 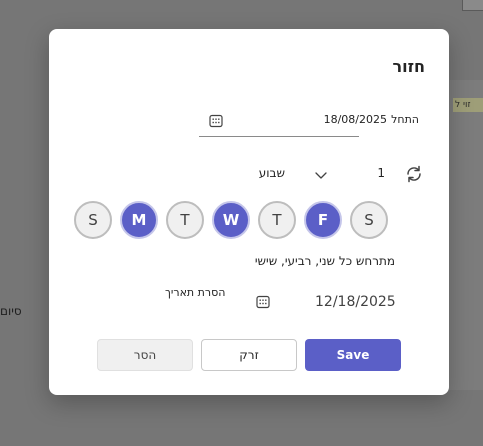 I want to click on remove-date-link: הסרת תאריך, so click(x=195, y=292).